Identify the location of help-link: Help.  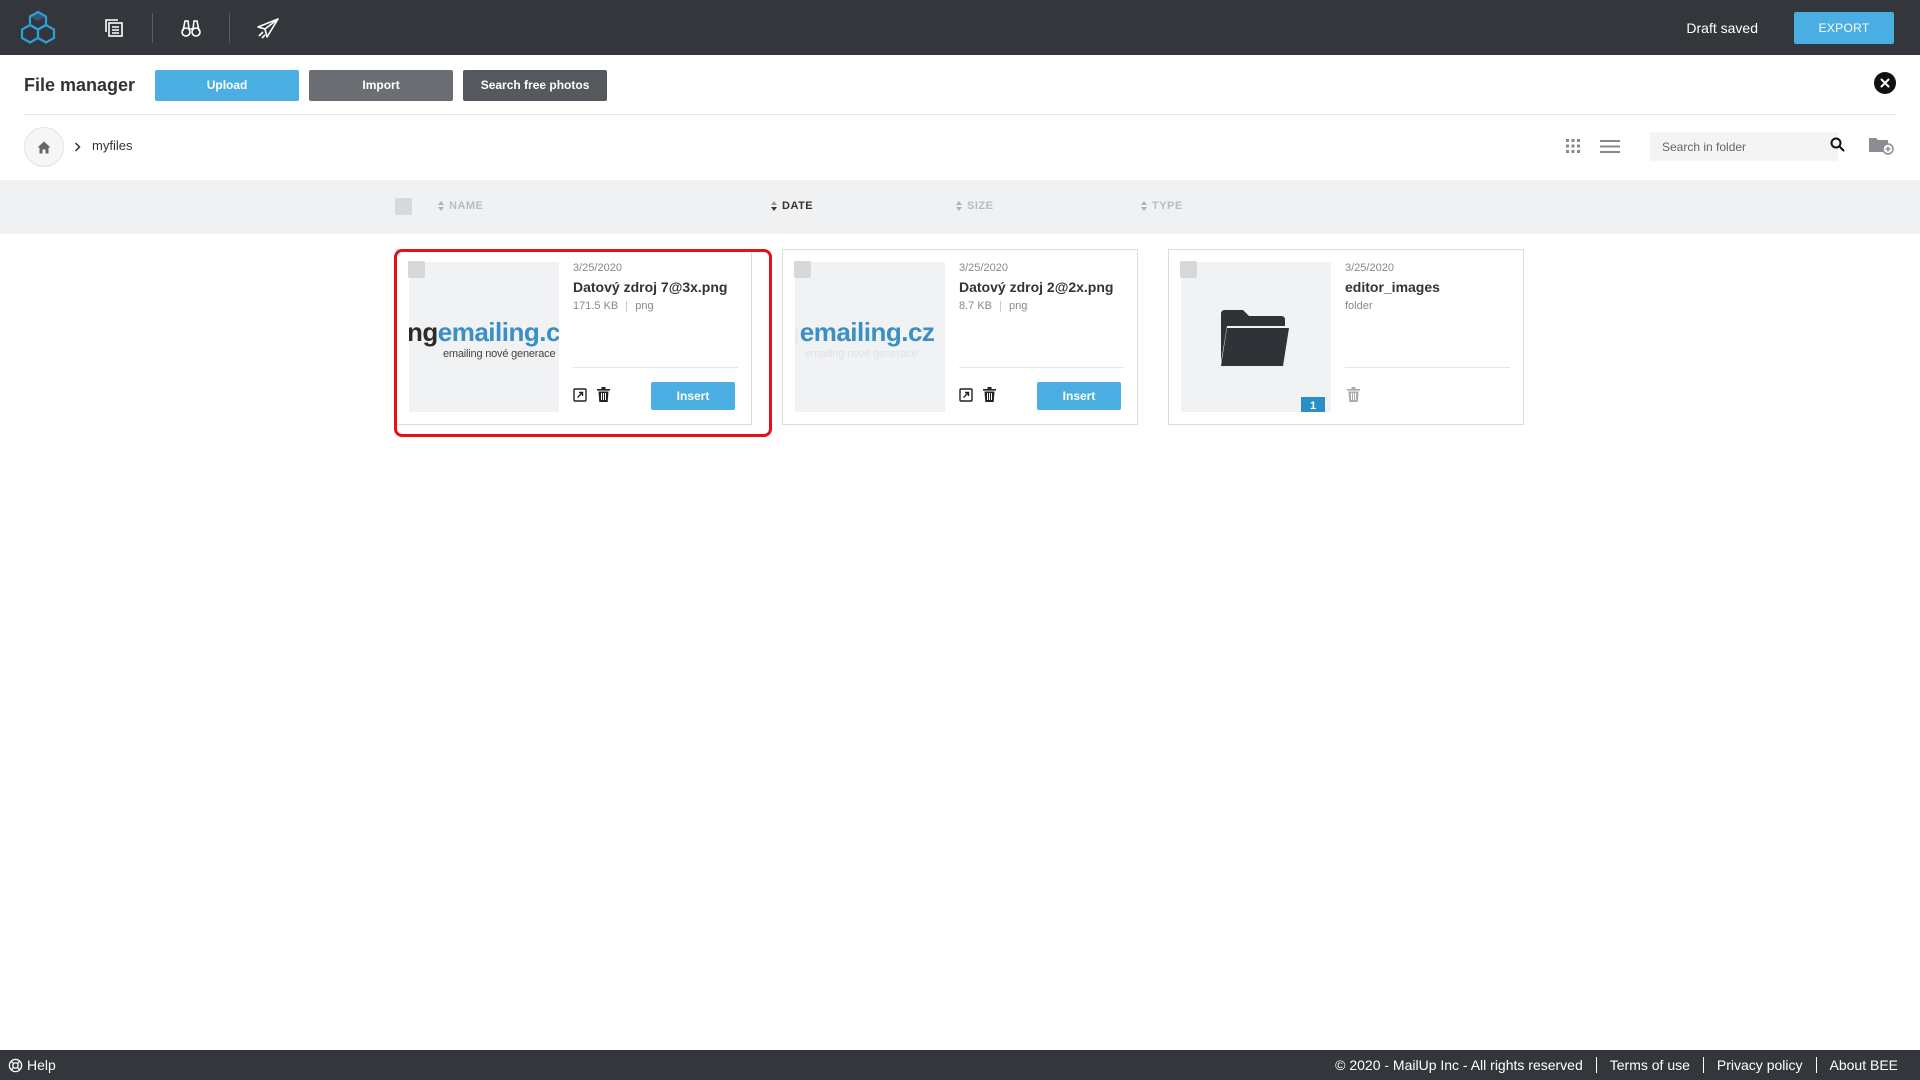
(32, 1065).